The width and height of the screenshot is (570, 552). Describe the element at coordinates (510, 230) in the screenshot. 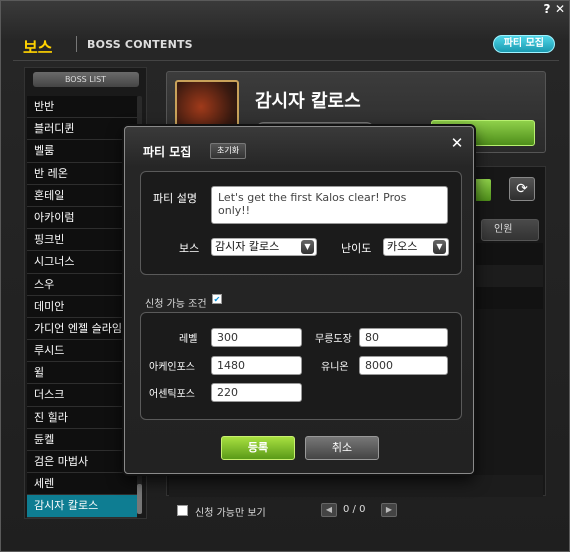

I see `column-header-members: 인원` at that location.